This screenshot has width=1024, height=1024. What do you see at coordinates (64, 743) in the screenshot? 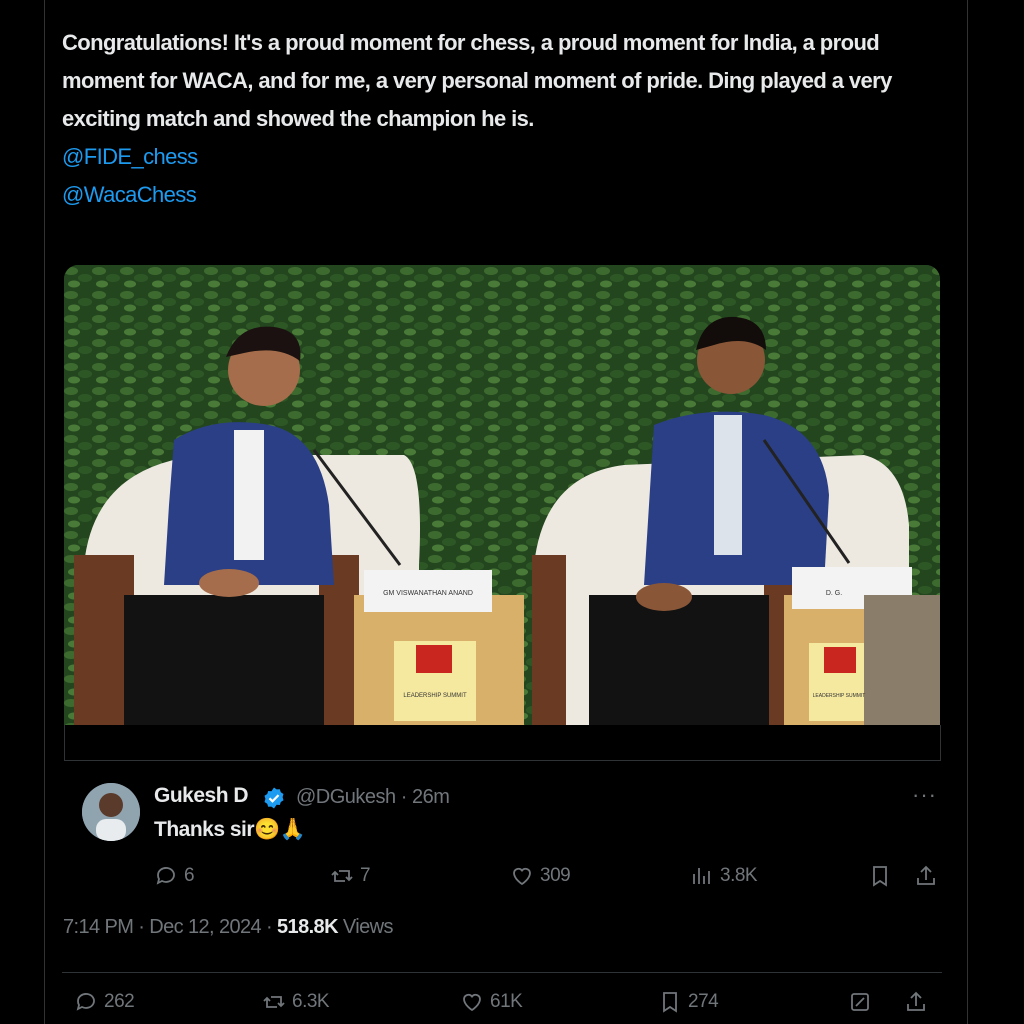
I see `quote-border-left` at bounding box center [64, 743].